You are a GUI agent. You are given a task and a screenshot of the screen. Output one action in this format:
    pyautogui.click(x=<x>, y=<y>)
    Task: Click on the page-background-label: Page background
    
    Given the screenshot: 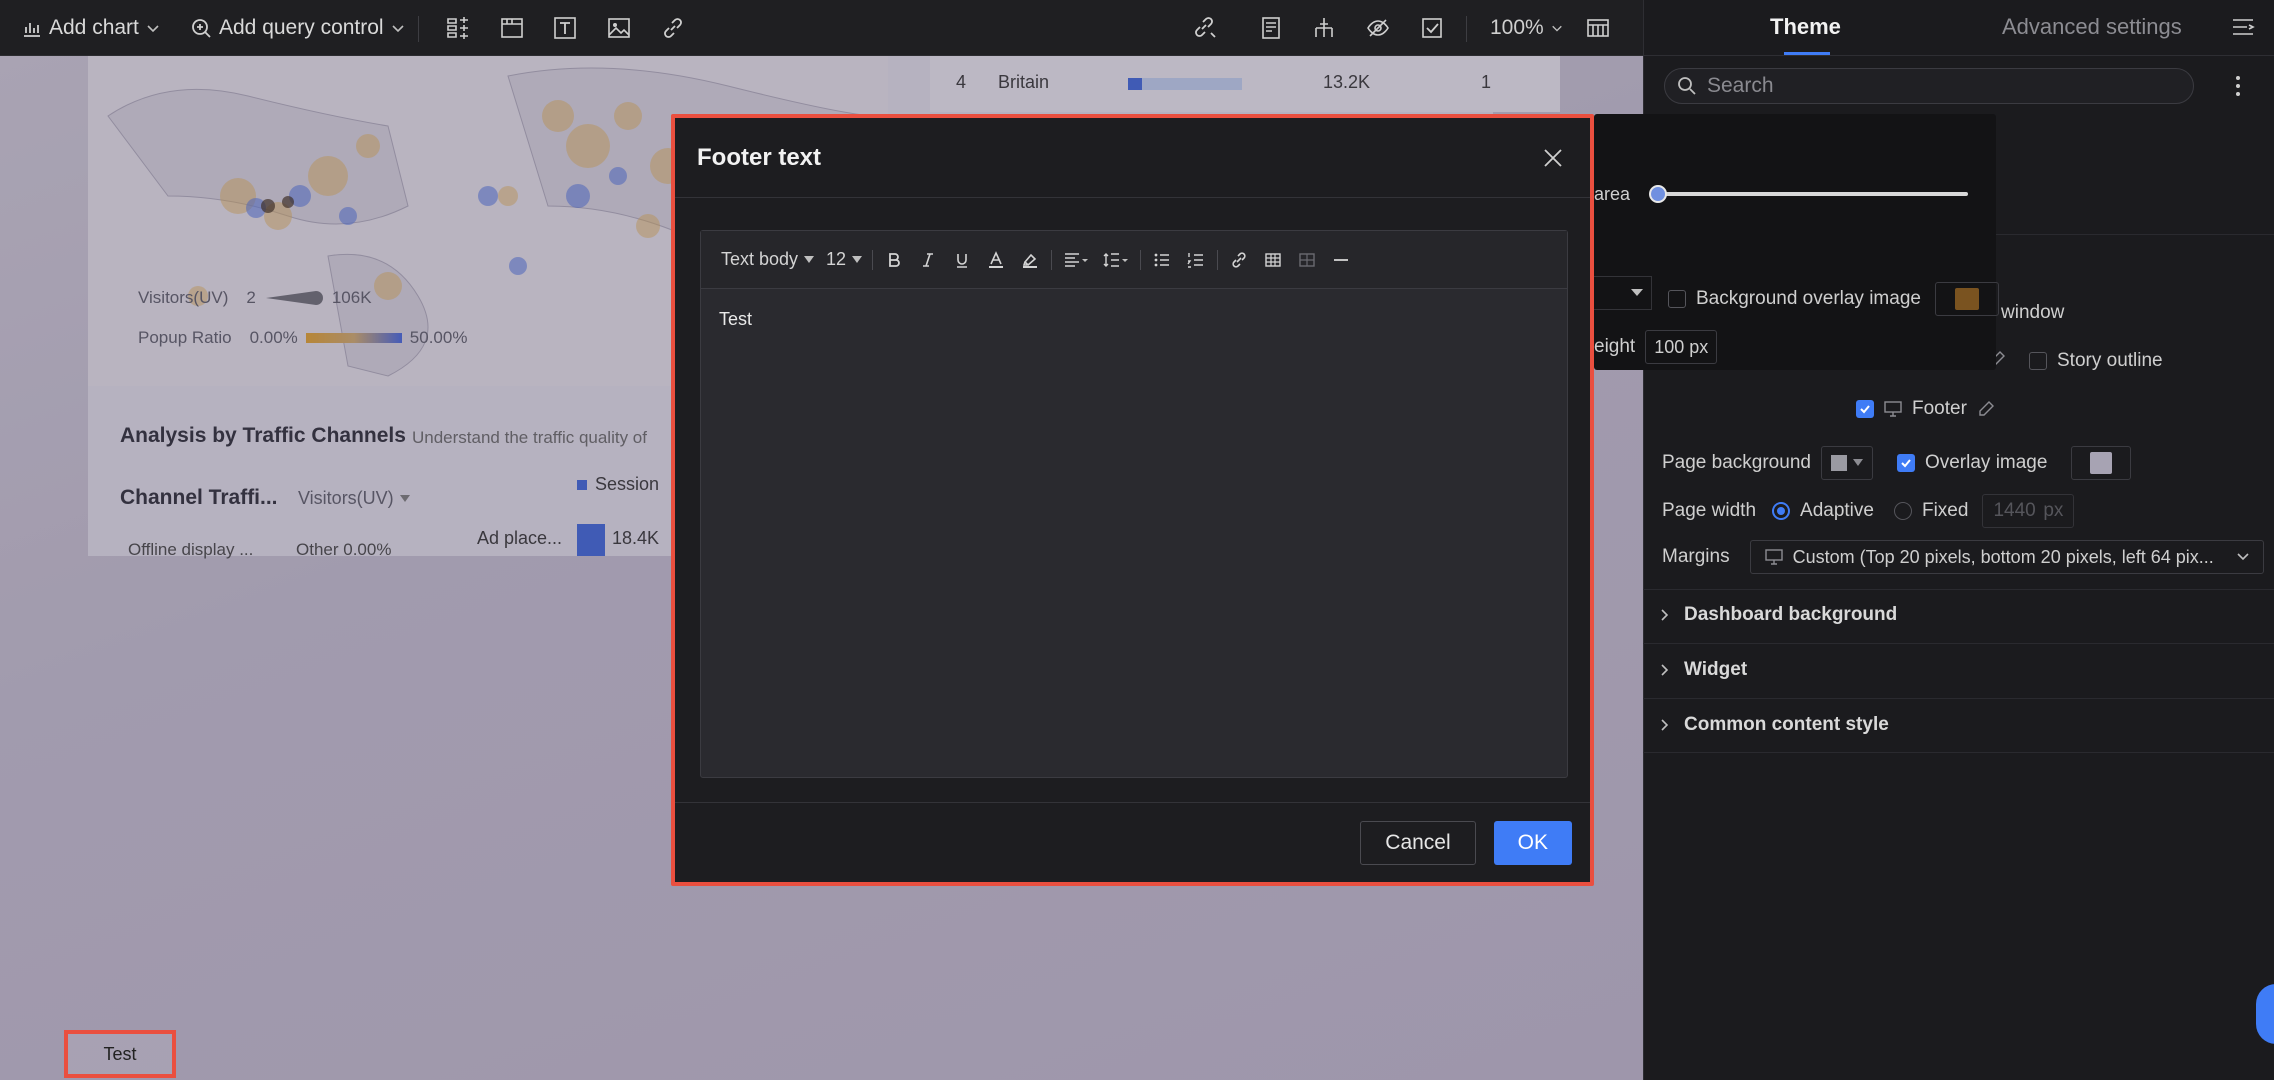 What is the action you would take?
    pyautogui.click(x=1736, y=462)
    